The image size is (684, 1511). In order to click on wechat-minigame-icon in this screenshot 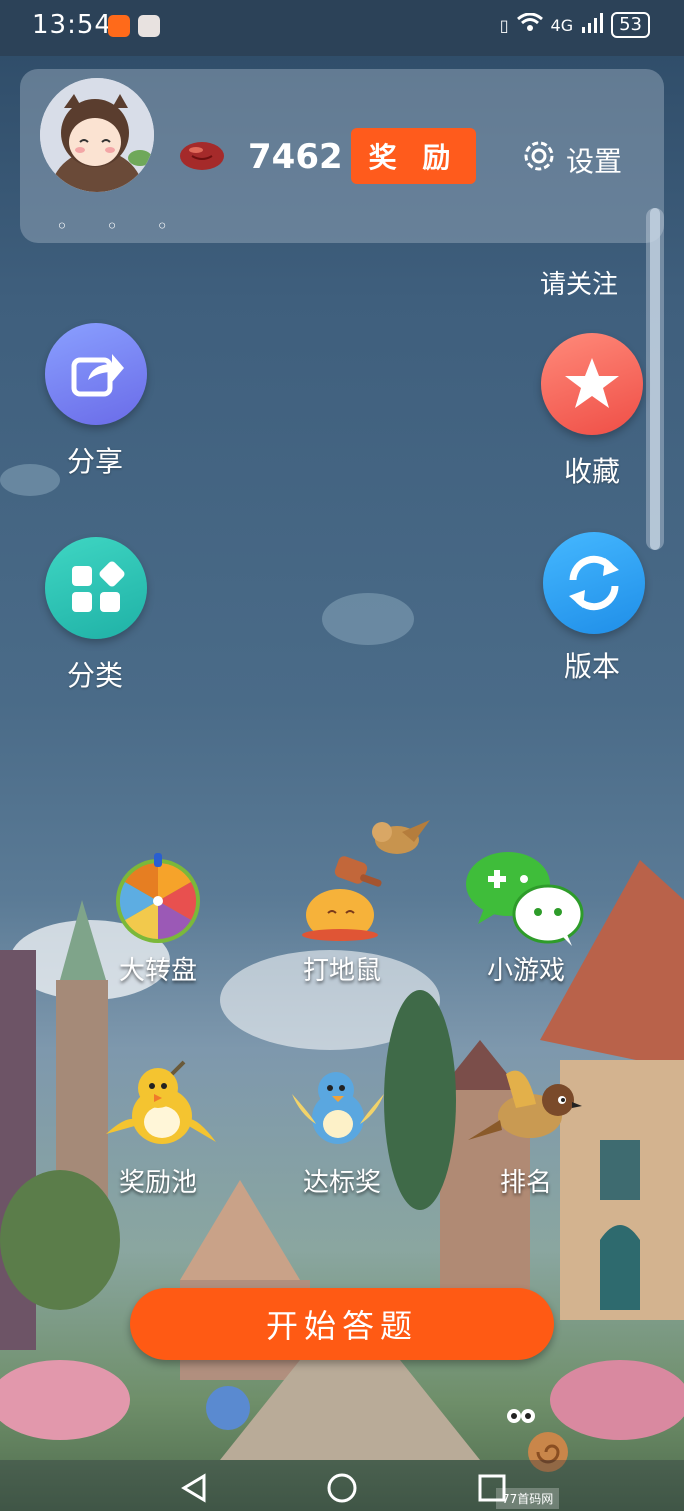, I will do `click(525, 899)`.